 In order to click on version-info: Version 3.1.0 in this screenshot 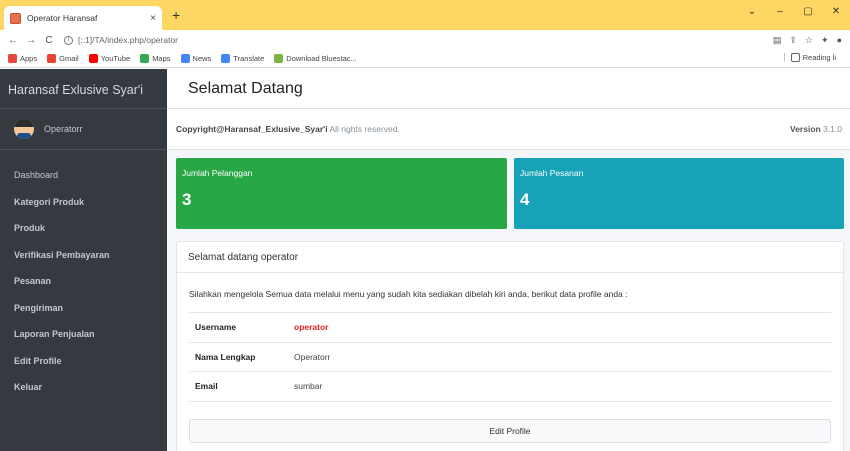, I will do `click(816, 129)`.